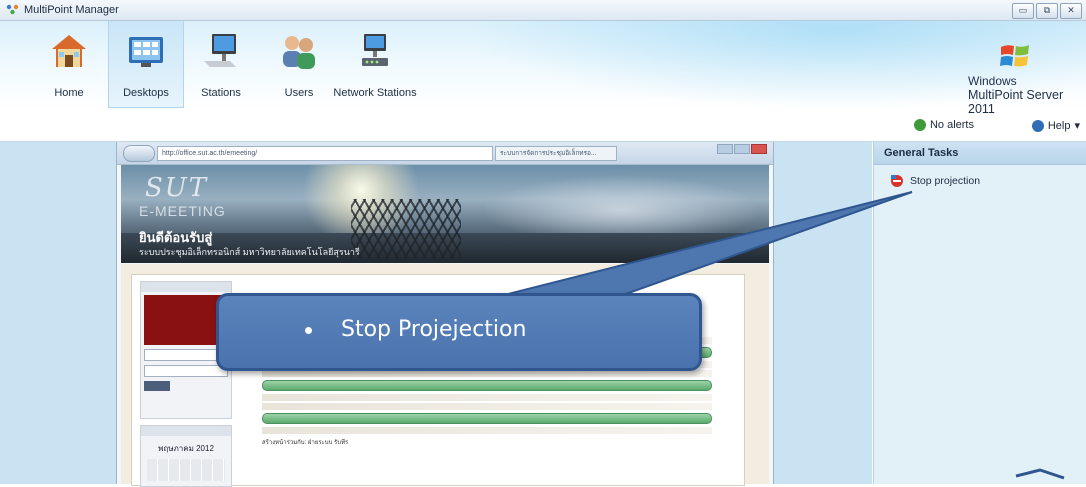  Describe the element at coordinates (1077, 126) in the screenshot. I see `chevron-down-icon: ▾` at that location.